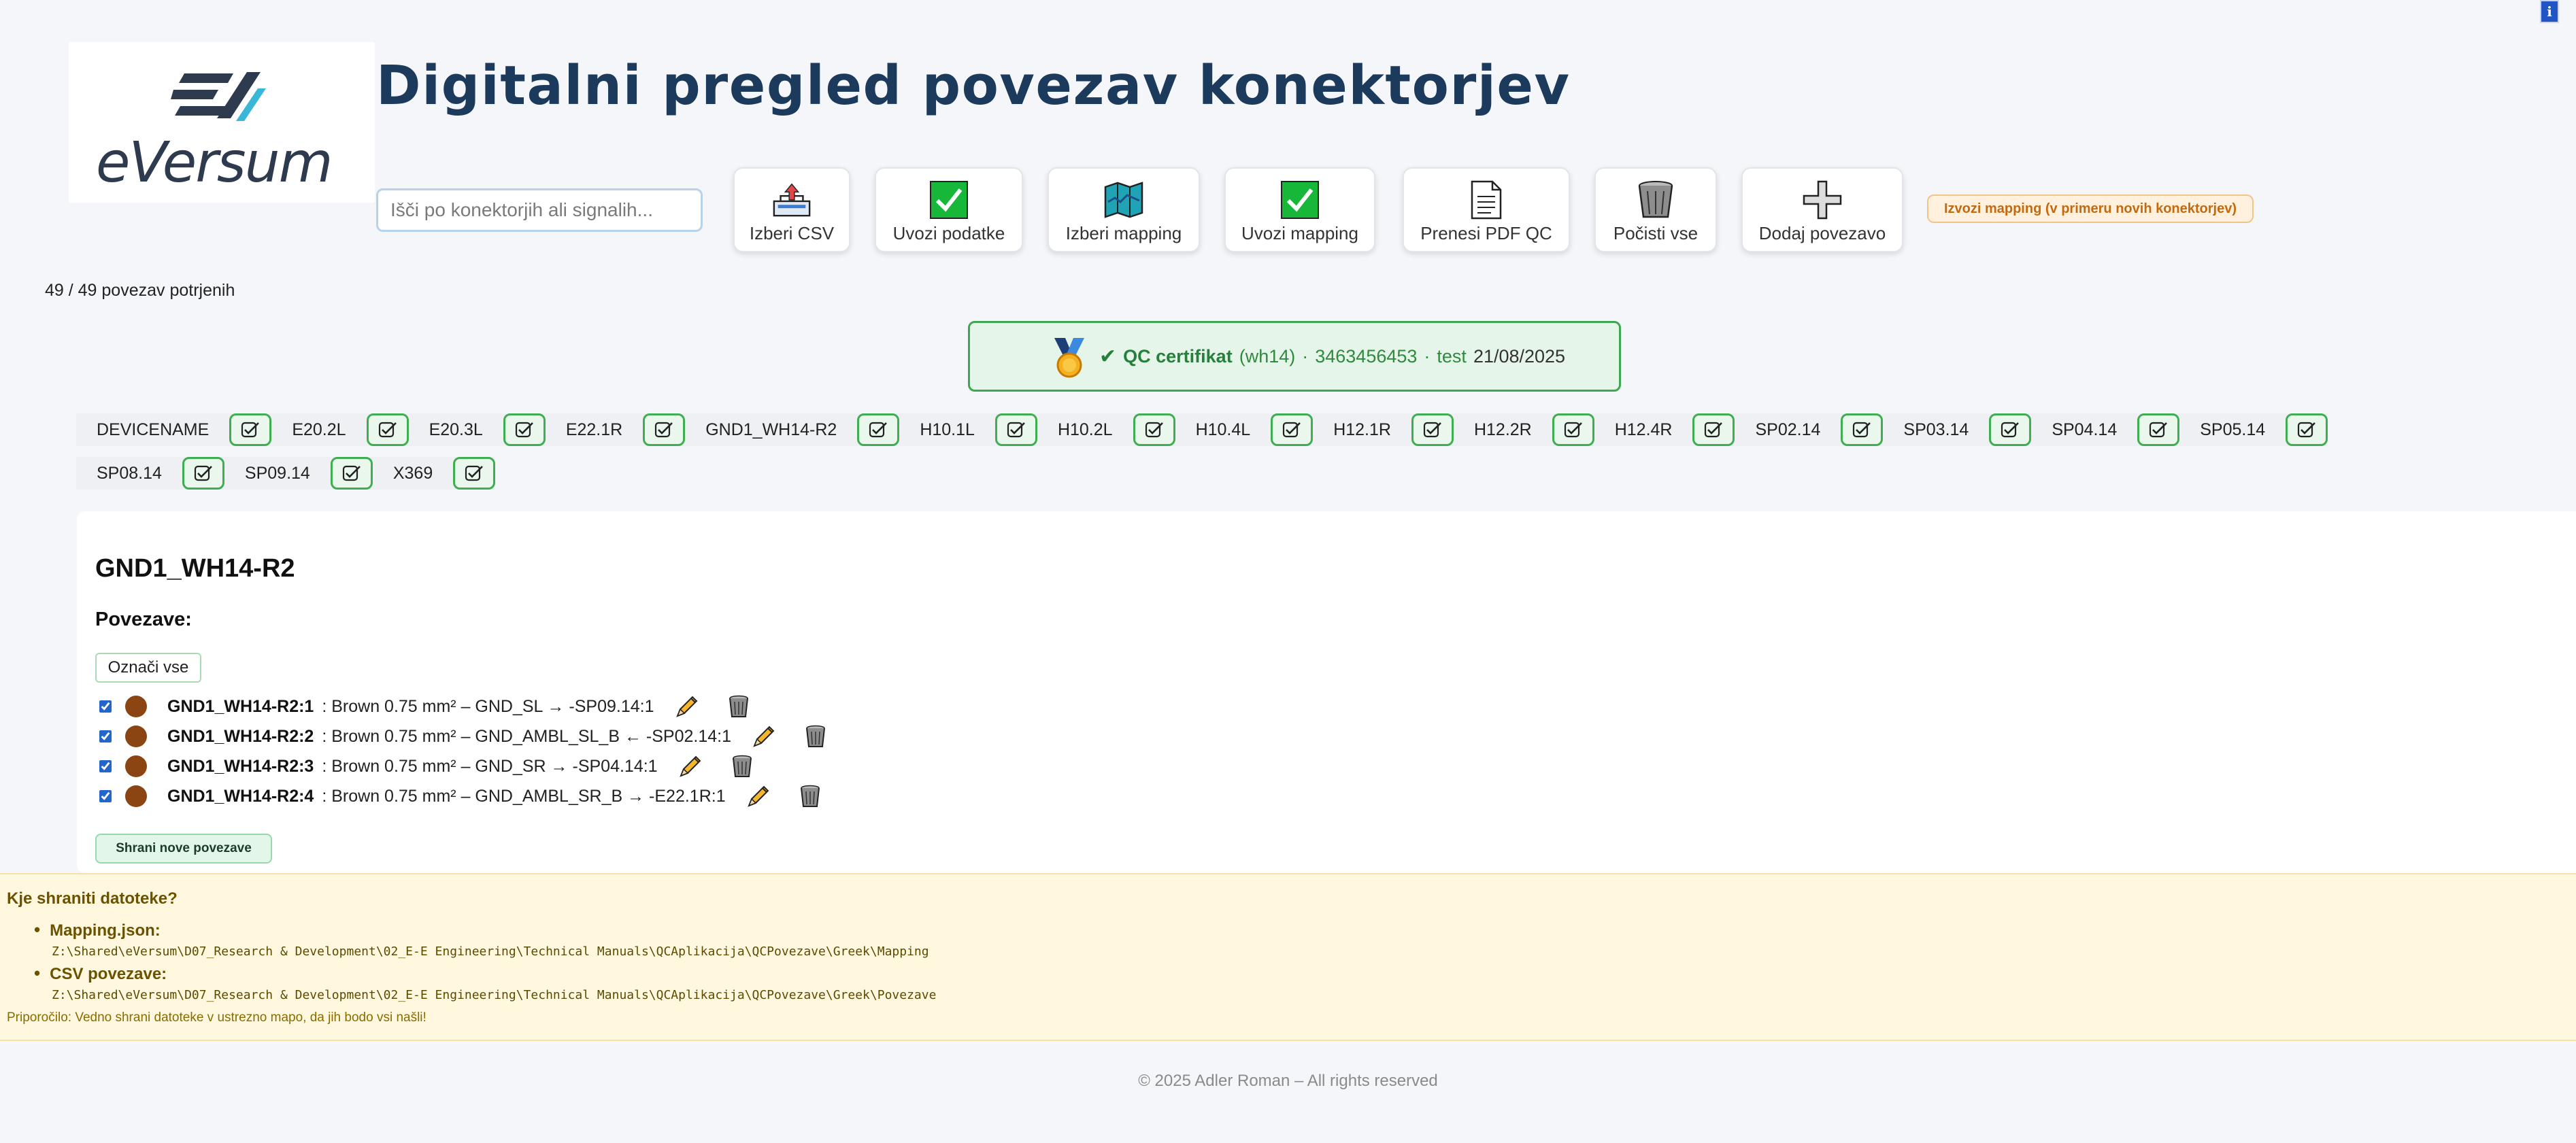  Describe the element at coordinates (1788, 429) in the screenshot. I see `connector-name: SP02.14` at that location.